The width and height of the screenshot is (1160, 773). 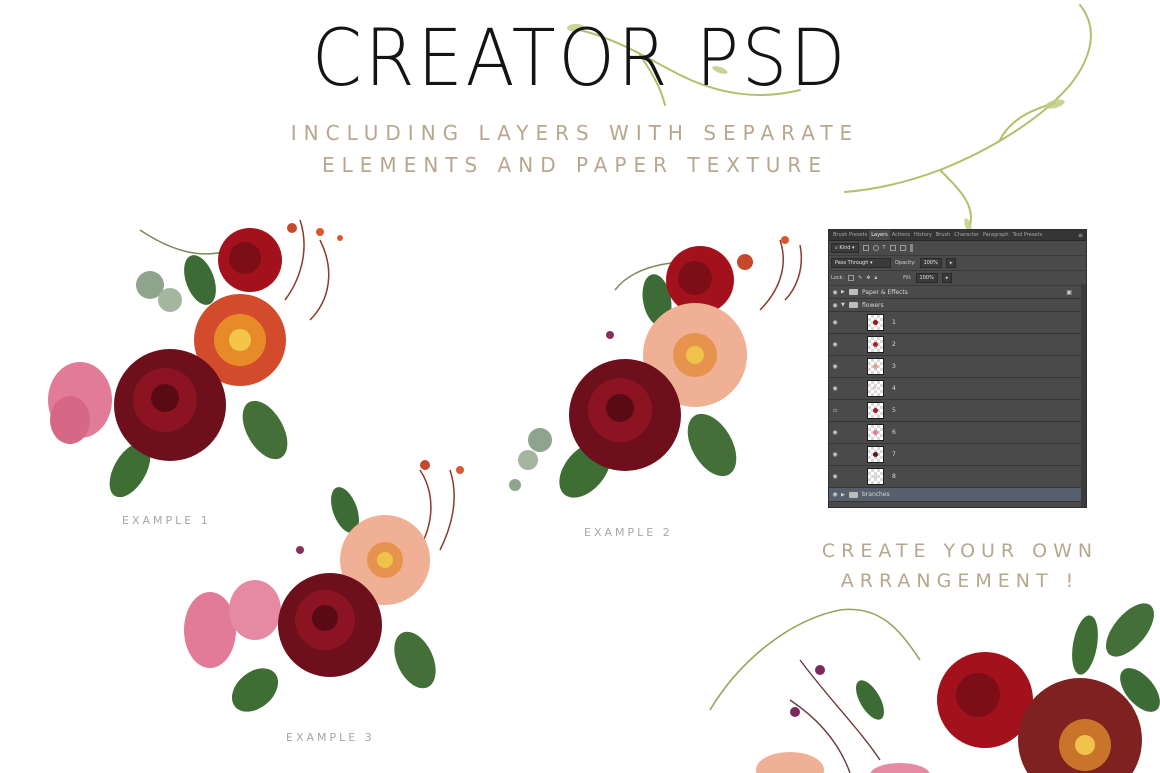 I want to click on filter-adjustment-icon, so click(x=875, y=248).